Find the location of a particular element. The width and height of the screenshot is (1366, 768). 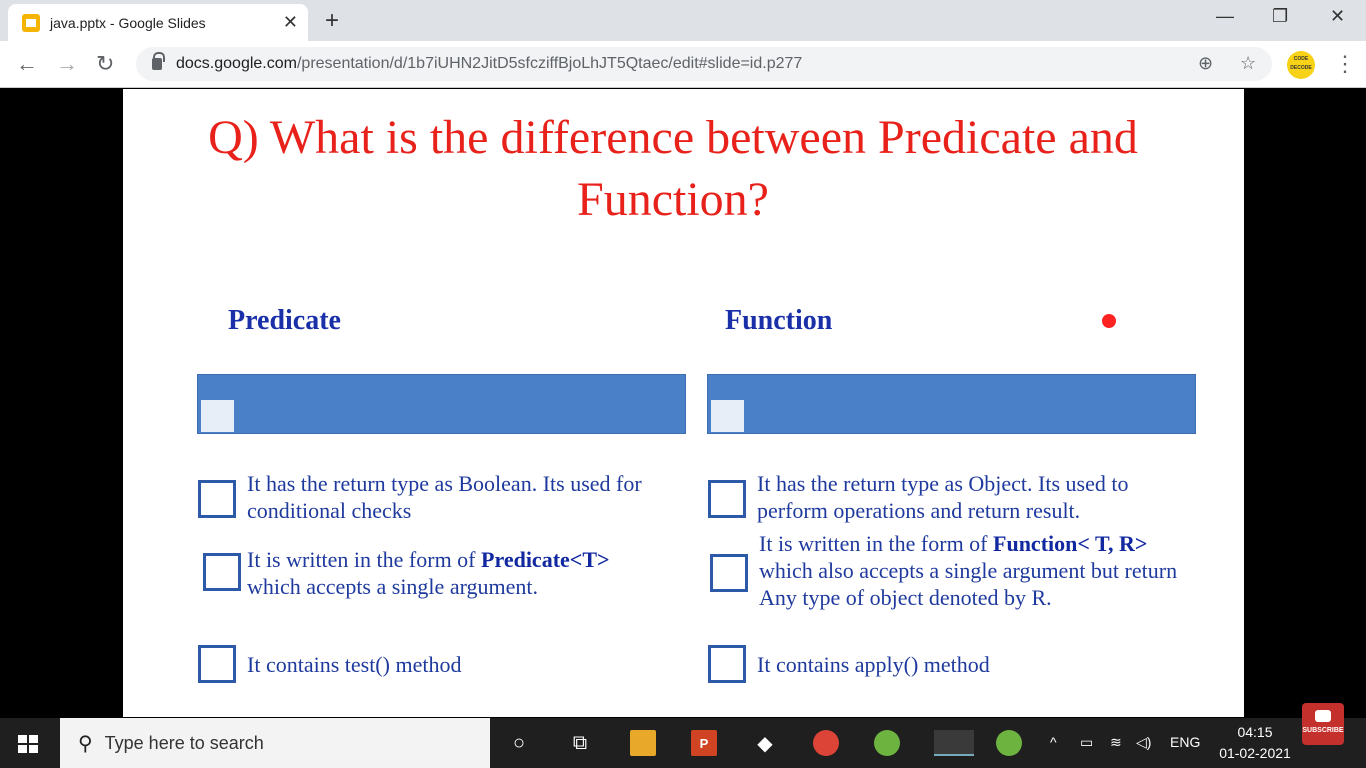

function-heading: Function is located at coordinates (779, 320).